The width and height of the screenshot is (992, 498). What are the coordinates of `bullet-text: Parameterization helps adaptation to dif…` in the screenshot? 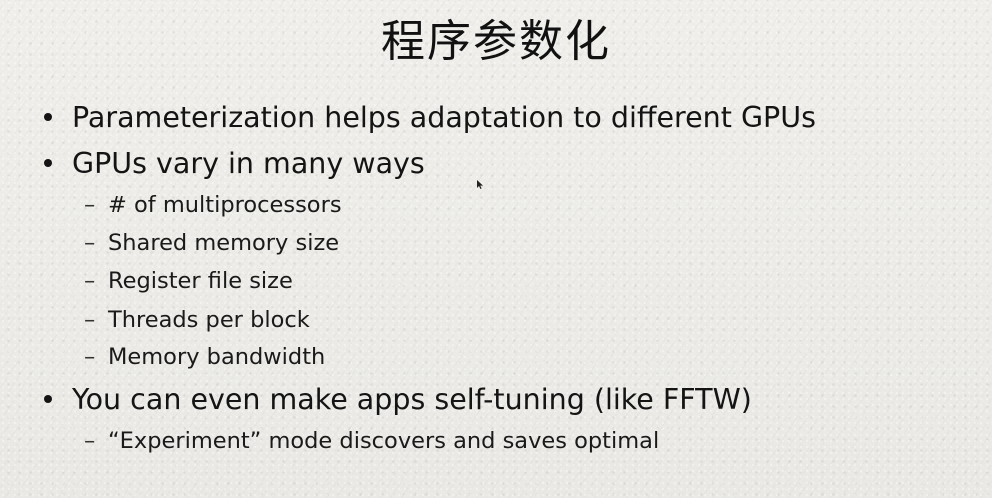 It's located at (444, 117).